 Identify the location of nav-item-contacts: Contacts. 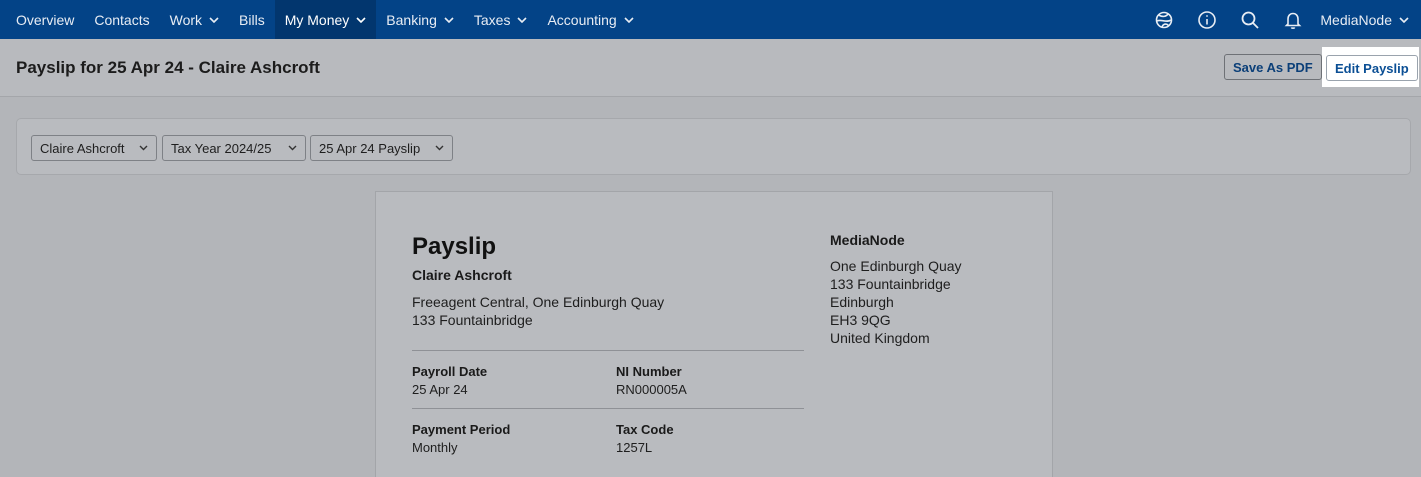
(121, 19).